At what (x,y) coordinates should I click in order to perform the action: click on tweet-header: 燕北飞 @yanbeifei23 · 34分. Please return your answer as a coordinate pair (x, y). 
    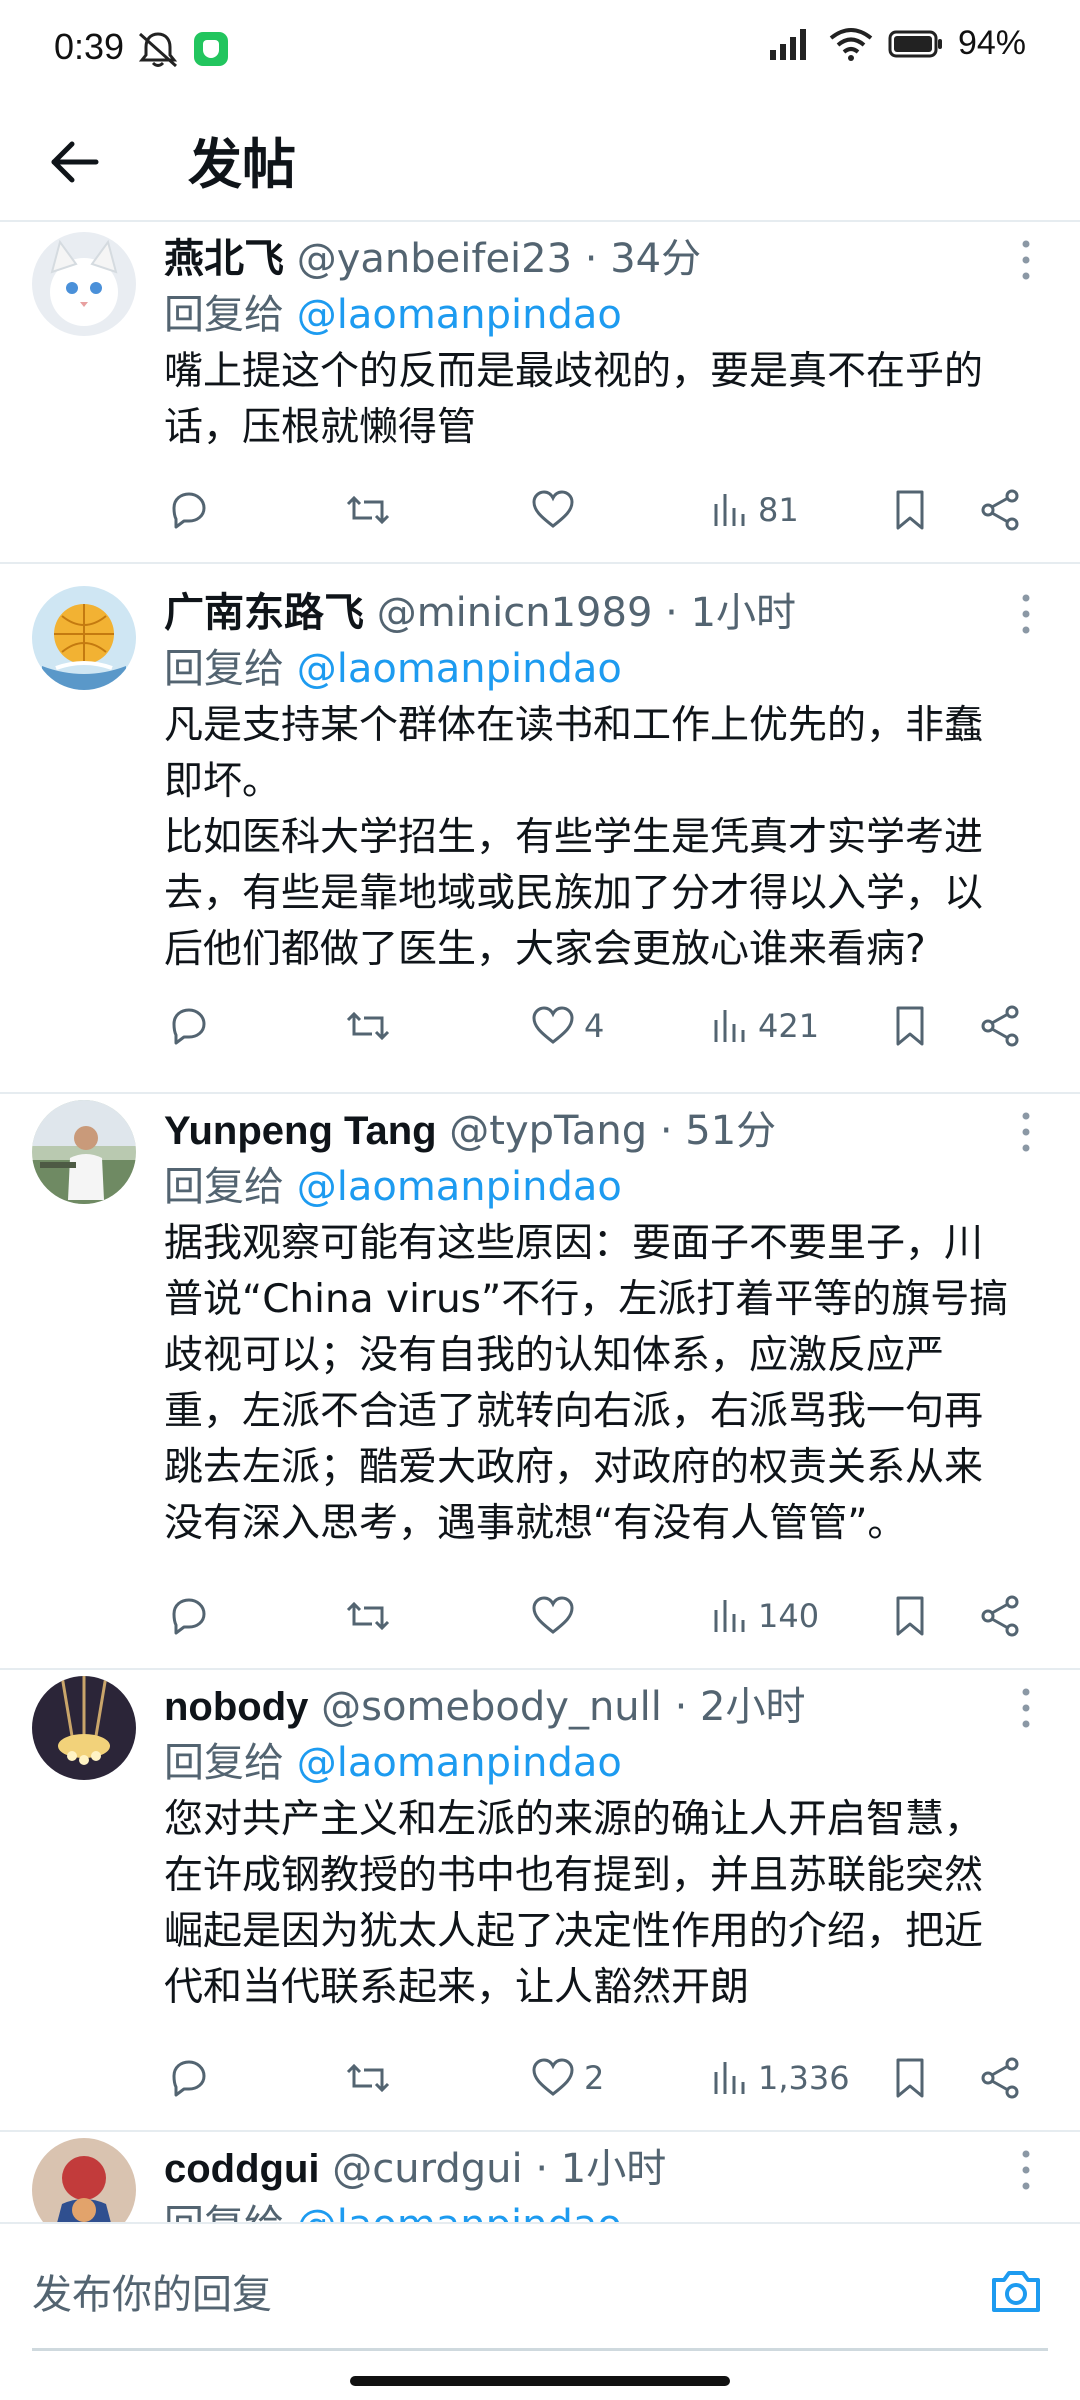
    Looking at the image, I should click on (587, 259).